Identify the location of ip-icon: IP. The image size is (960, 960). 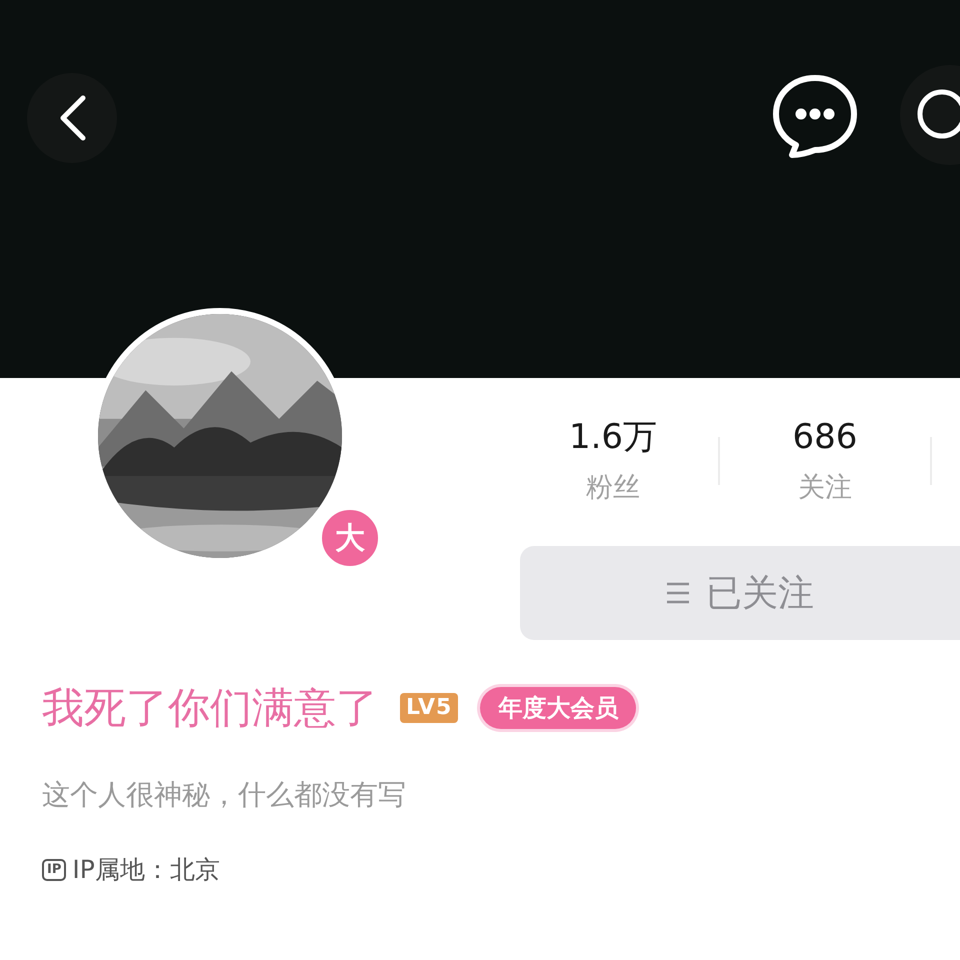
(54, 870).